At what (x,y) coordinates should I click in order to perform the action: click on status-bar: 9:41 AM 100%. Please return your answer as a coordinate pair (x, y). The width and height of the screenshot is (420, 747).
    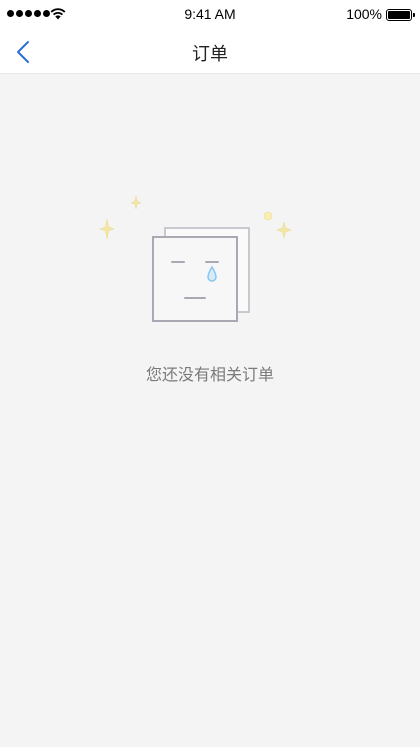
    Looking at the image, I should click on (210, 15).